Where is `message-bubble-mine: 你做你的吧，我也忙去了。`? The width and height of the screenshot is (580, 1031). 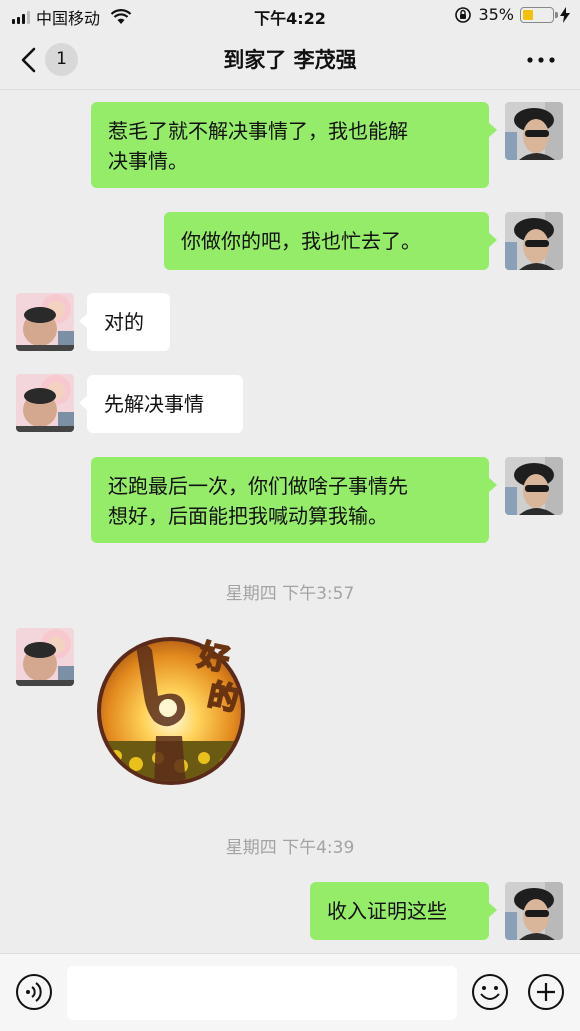
message-bubble-mine: 你做你的吧，我也忙去了。 is located at coordinates (330, 241).